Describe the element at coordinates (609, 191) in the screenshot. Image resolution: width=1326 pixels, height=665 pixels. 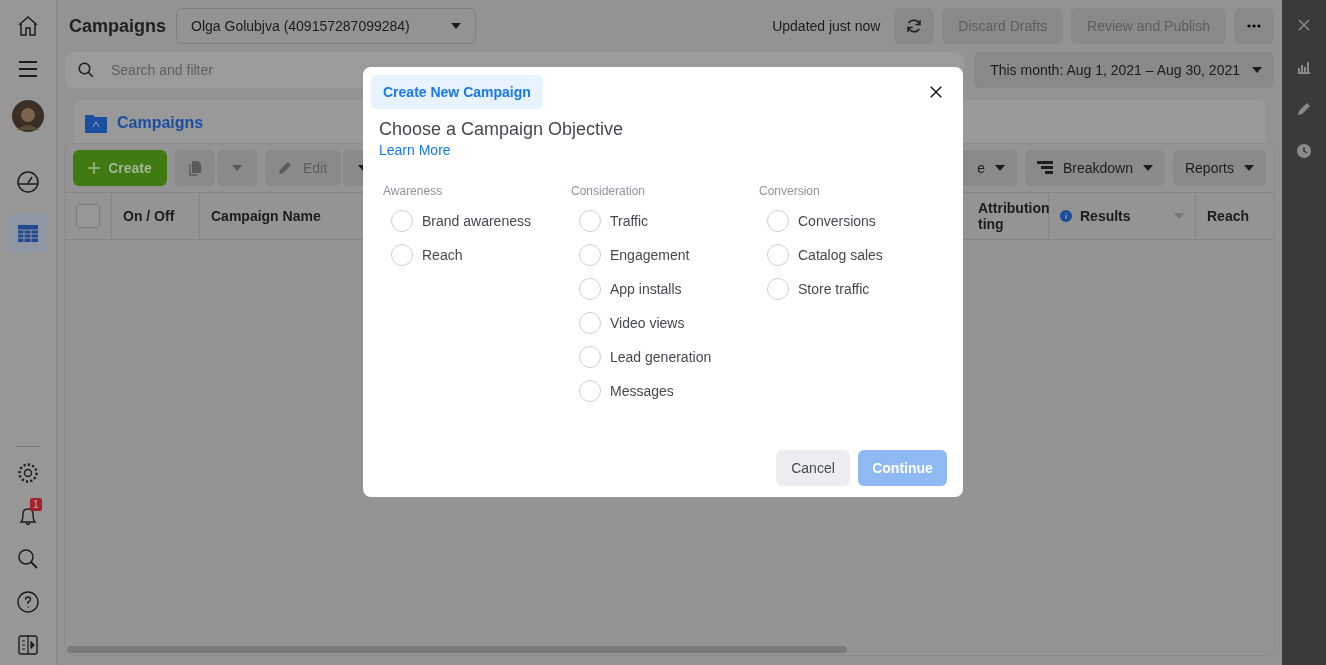
I see `group-label: Consideration` at that location.